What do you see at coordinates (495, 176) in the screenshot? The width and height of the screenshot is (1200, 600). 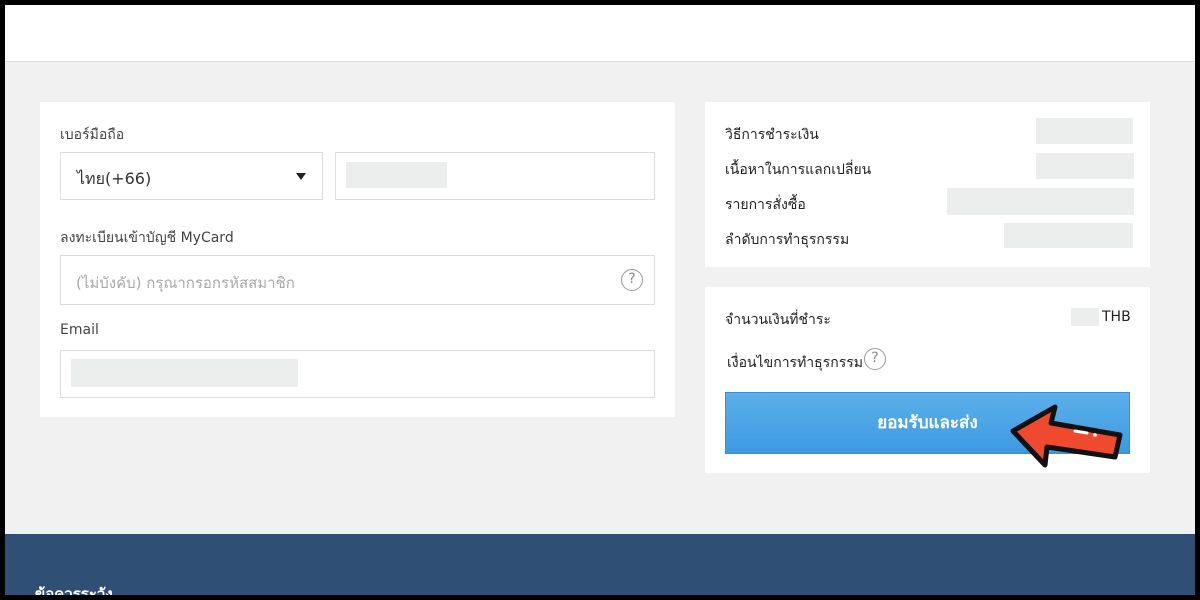 I see `phone-number-input` at bounding box center [495, 176].